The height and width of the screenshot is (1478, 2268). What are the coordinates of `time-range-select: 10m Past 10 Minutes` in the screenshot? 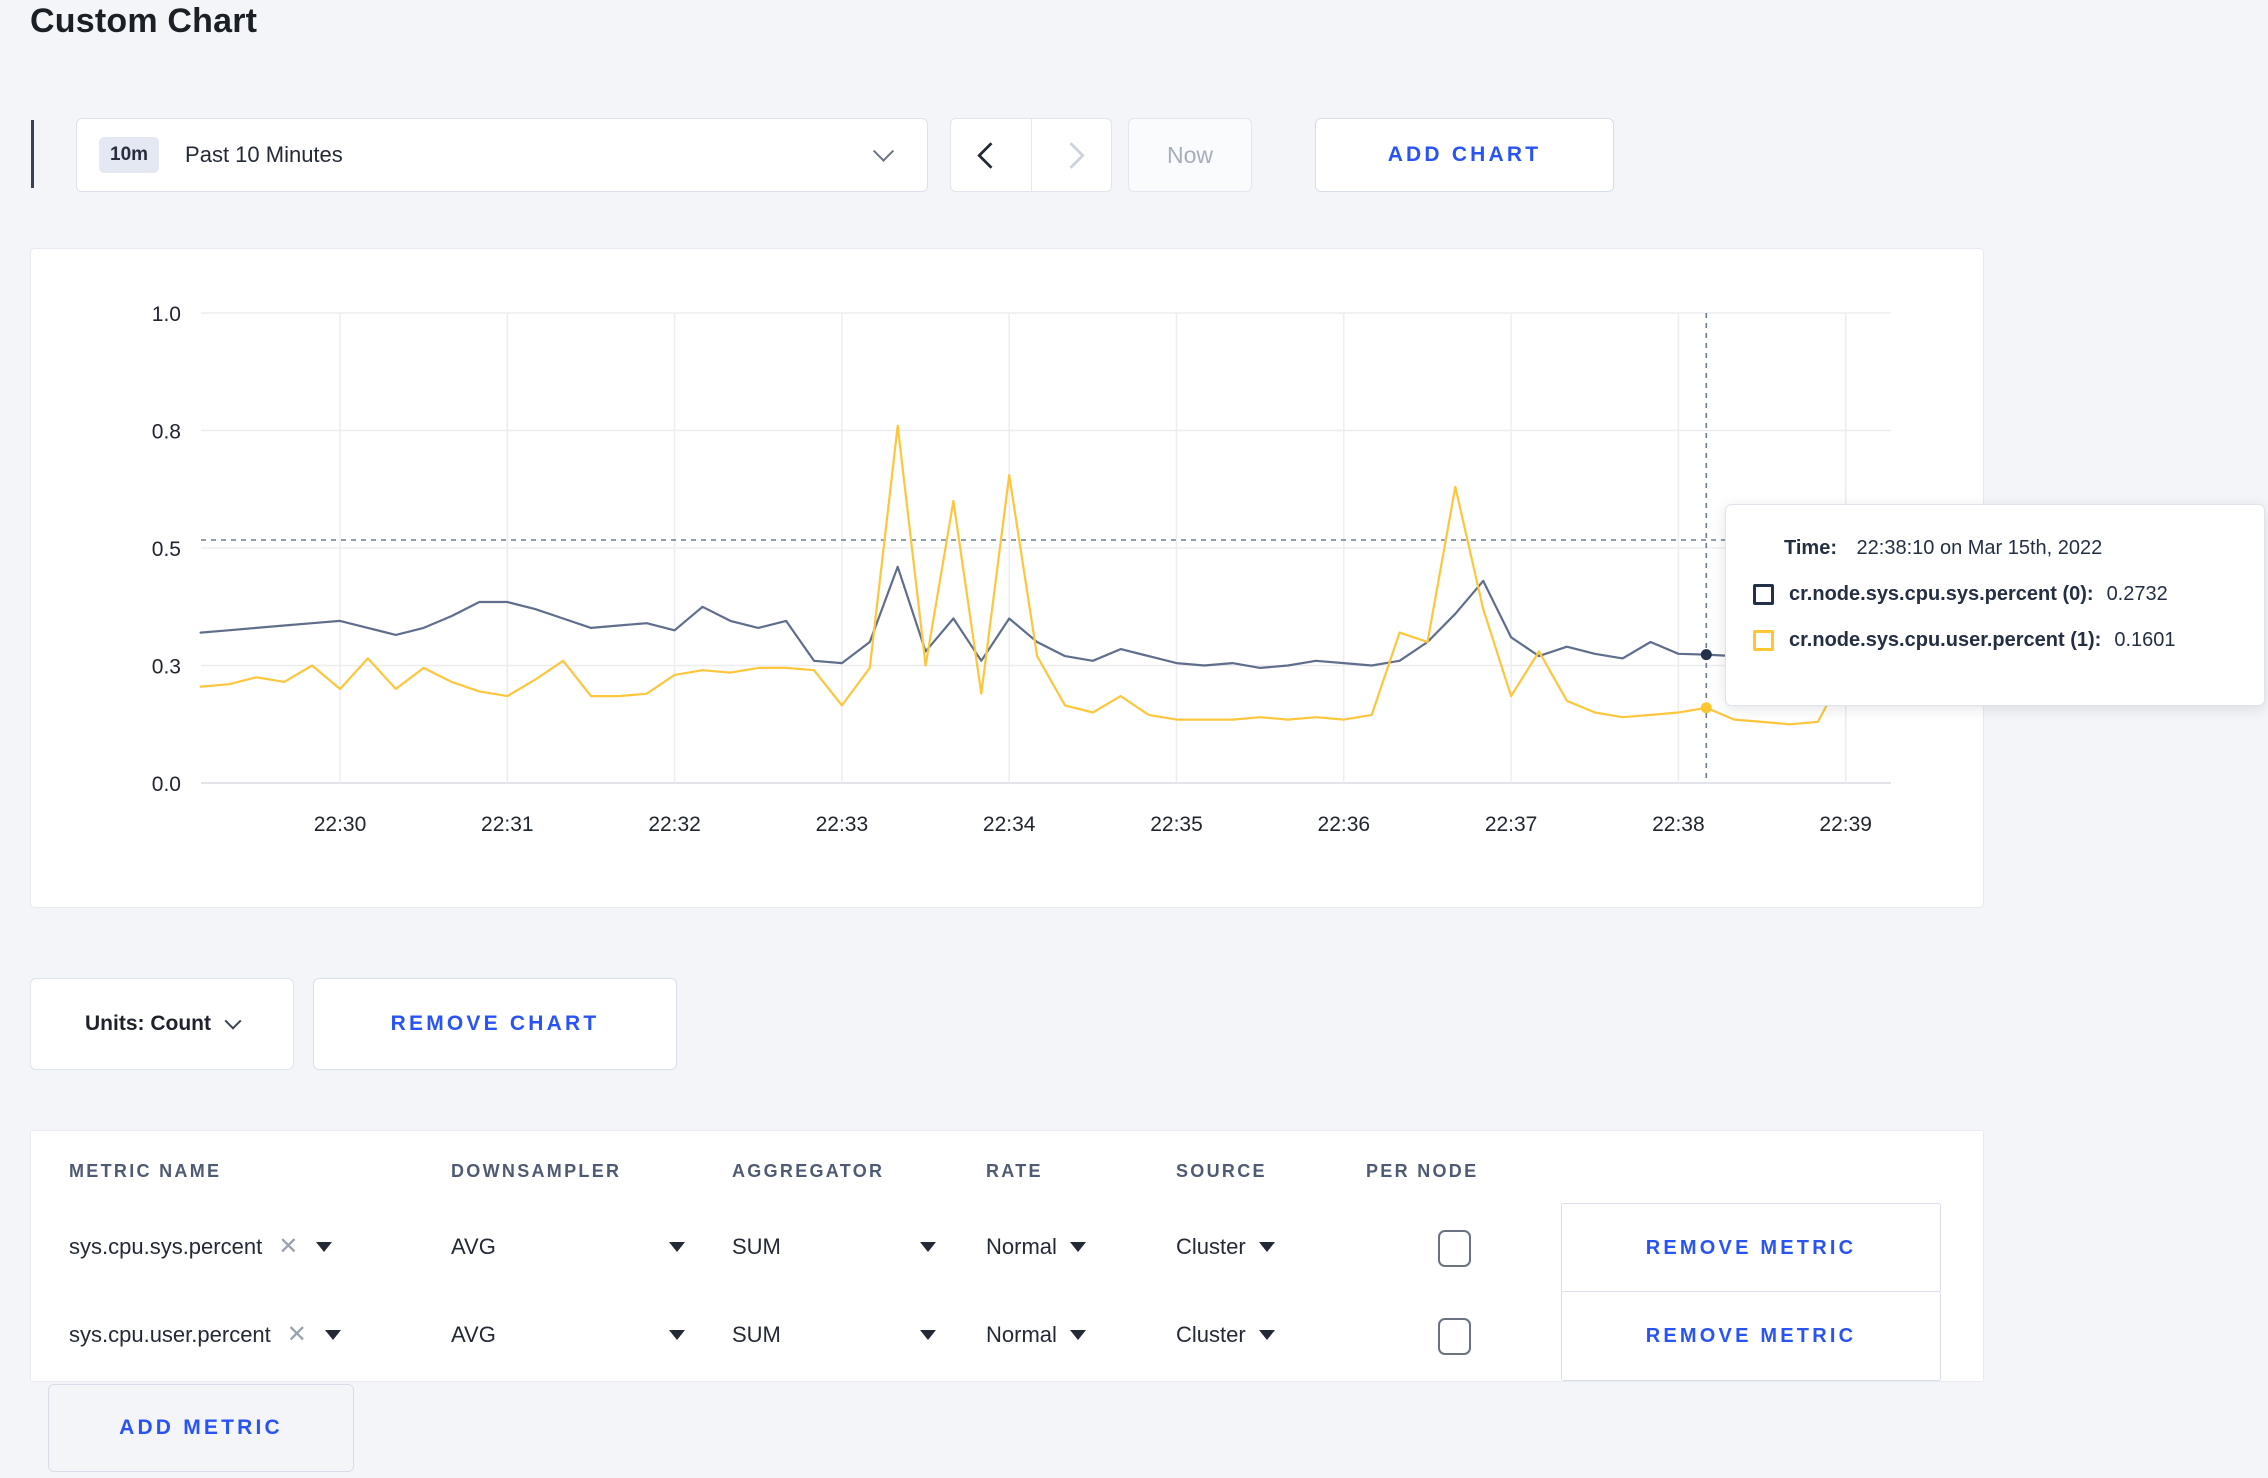 It's located at (502, 155).